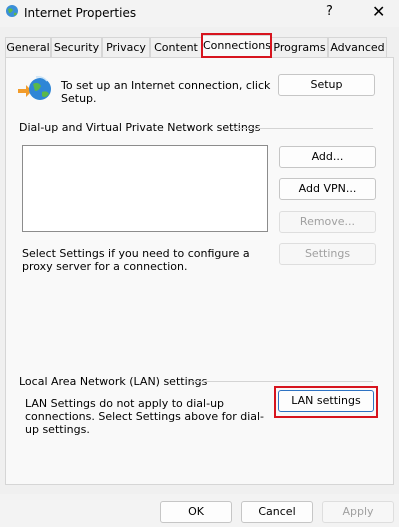  What do you see at coordinates (12, 11) in the screenshot?
I see `internet-globe-icon` at bounding box center [12, 11].